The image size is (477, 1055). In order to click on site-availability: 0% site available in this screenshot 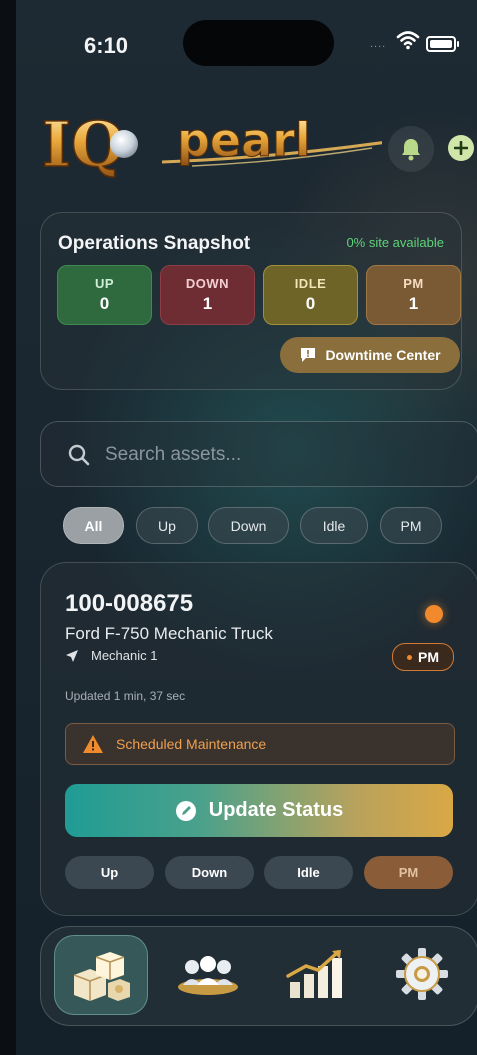, I will do `click(395, 242)`.